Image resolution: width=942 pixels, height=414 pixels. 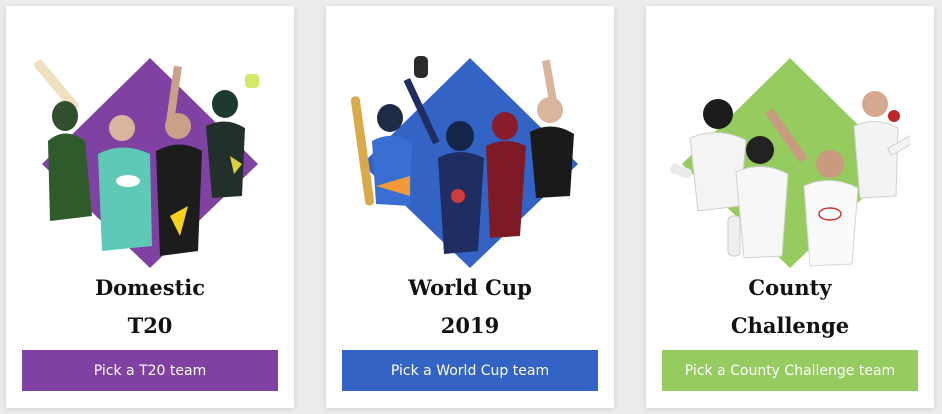 I want to click on card-title: World Cup 2019, so click(x=470, y=307).